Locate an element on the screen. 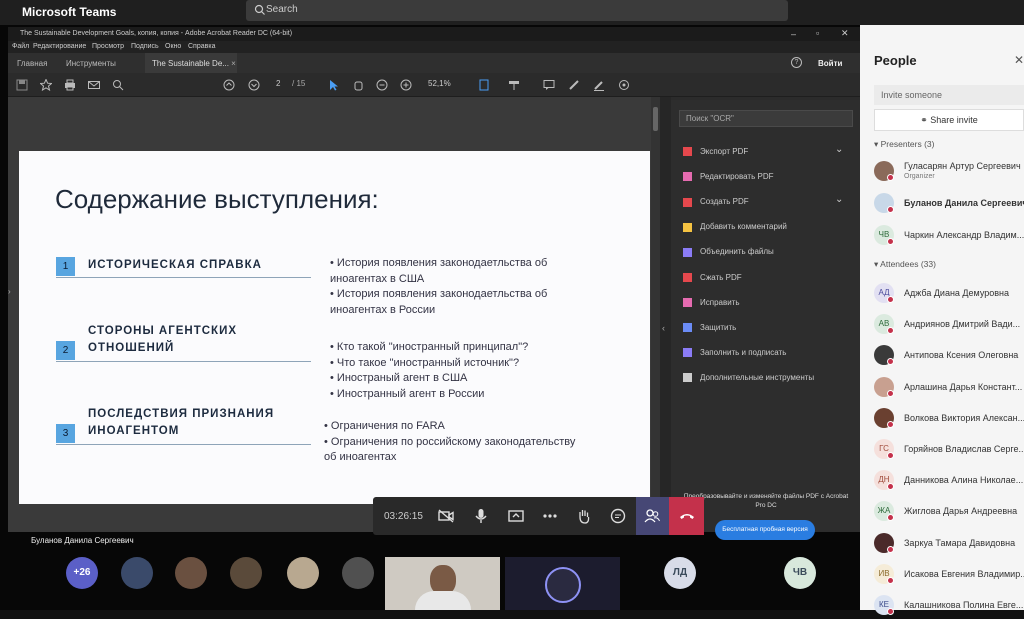  attendees-group-header: ▾ Attendees (33) is located at coordinates (905, 264).